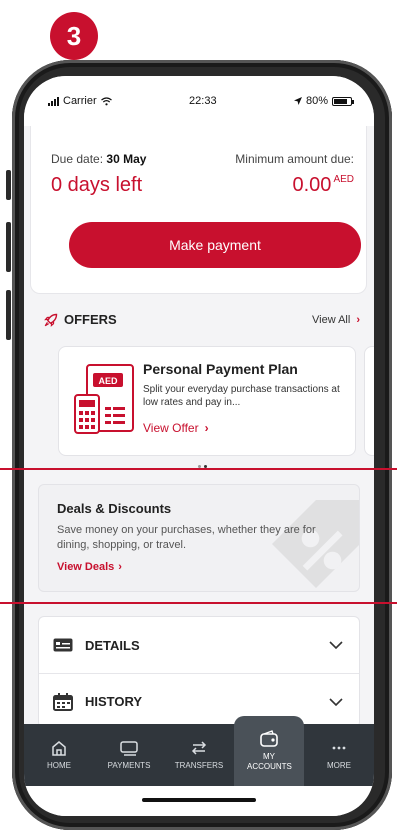 Image resolution: width=397 pixels, height=830 pixels. I want to click on carrier-status: Carrier, so click(80, 101).